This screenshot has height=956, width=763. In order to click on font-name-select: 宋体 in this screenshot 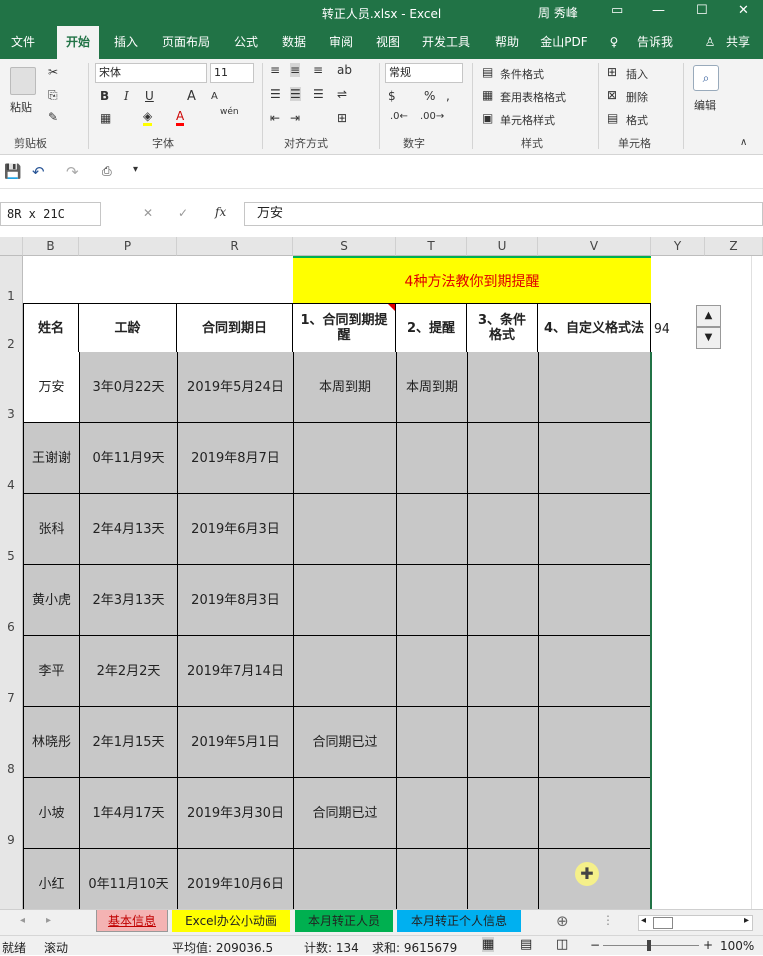, I will do `click(151, 73)`.